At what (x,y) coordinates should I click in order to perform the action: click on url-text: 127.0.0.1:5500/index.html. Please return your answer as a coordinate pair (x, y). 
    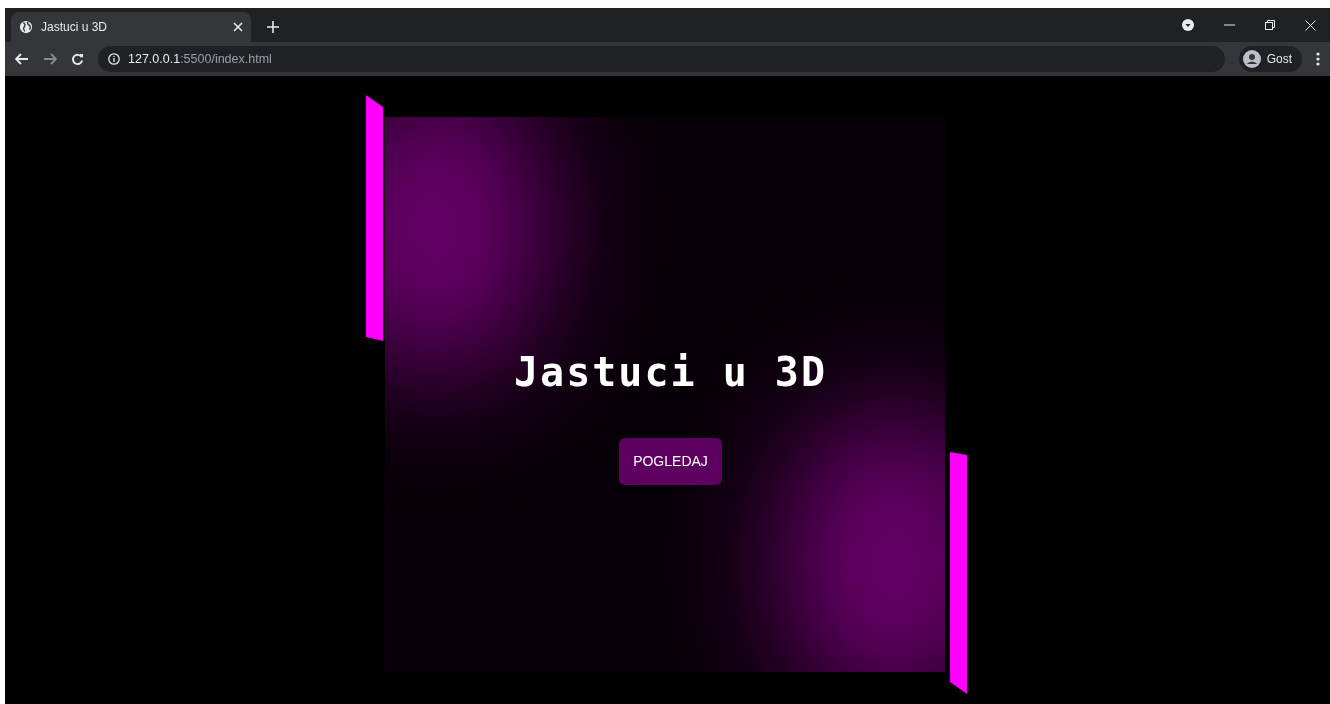
    Looking at the image, I should click on (200, 59).